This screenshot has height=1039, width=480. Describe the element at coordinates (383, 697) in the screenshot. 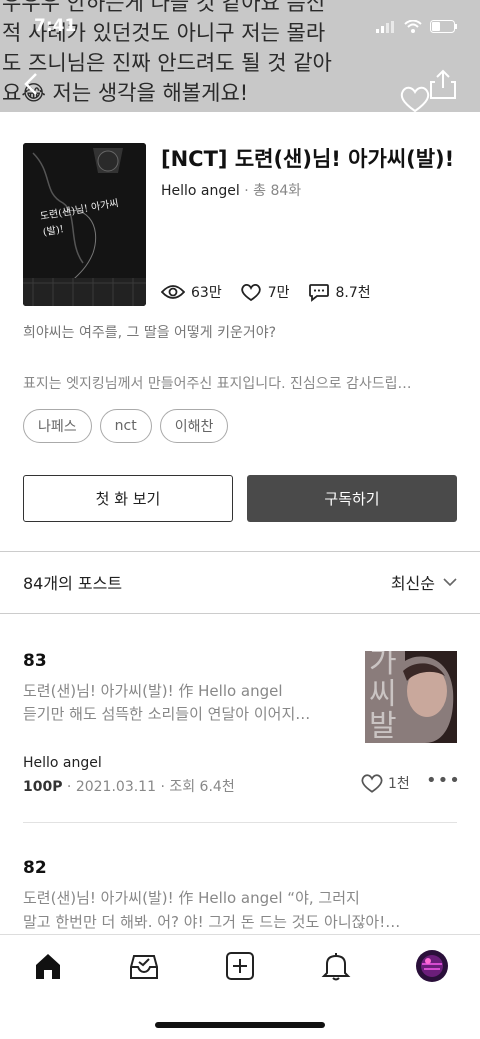

I see `thumbnail-text: 가 씨 발` at that location.